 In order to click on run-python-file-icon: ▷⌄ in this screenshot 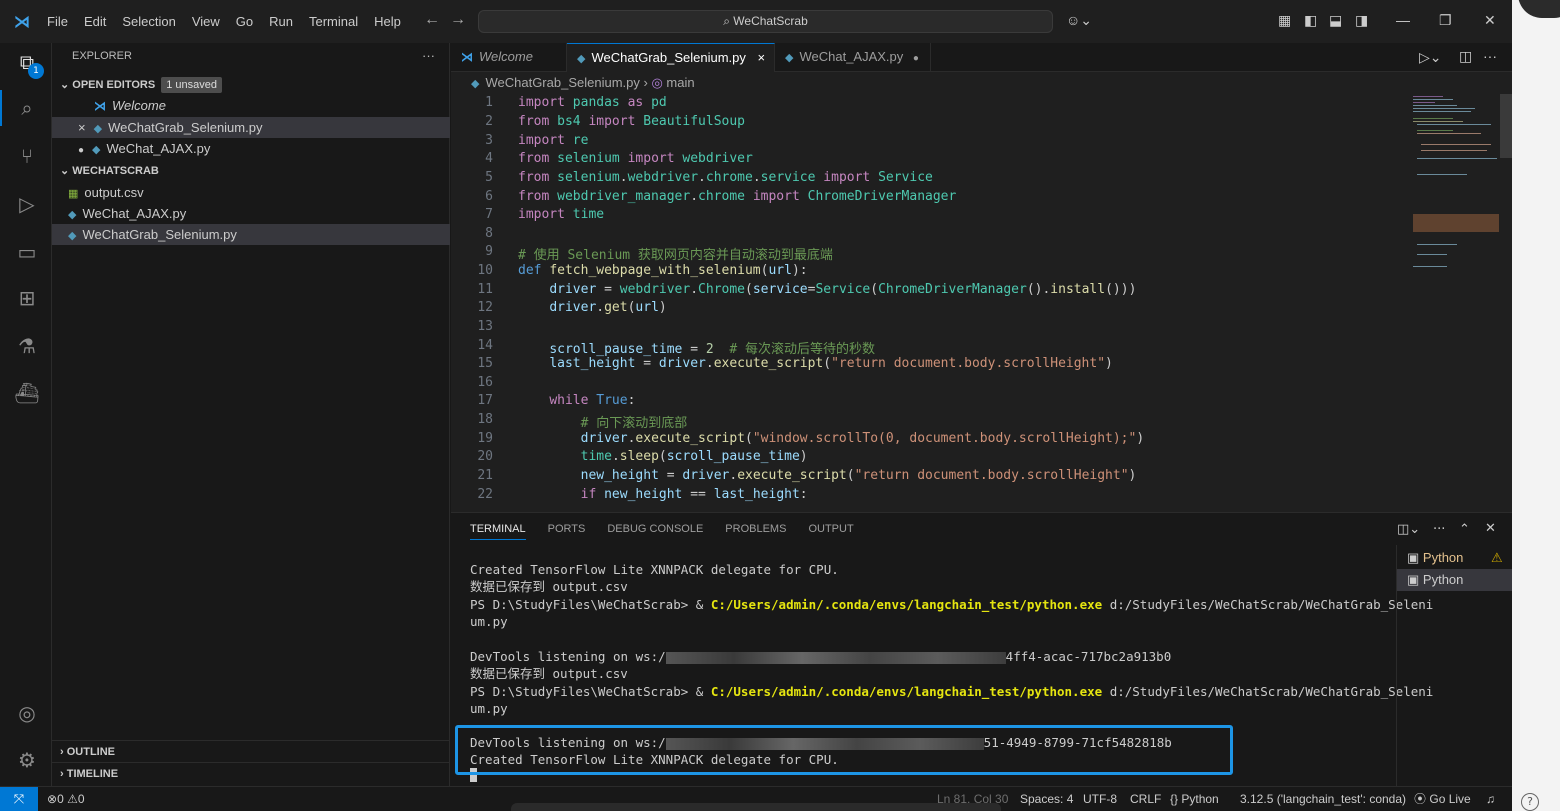, I will do `click(1430, 57)`.